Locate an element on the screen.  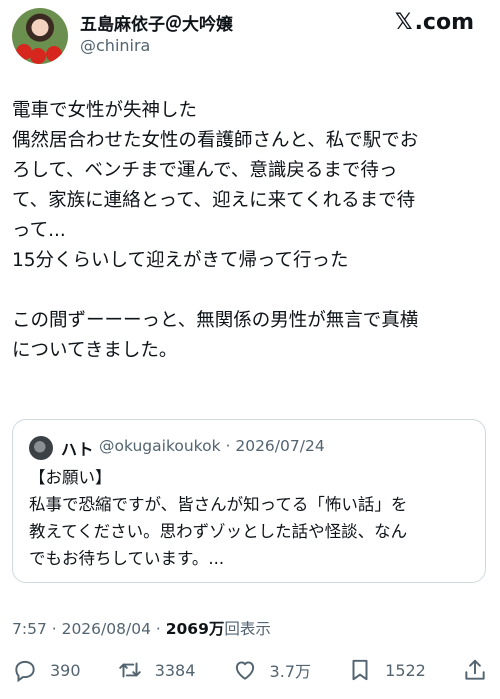
like-count: 3.7万 is located at coordinates (290, 671).